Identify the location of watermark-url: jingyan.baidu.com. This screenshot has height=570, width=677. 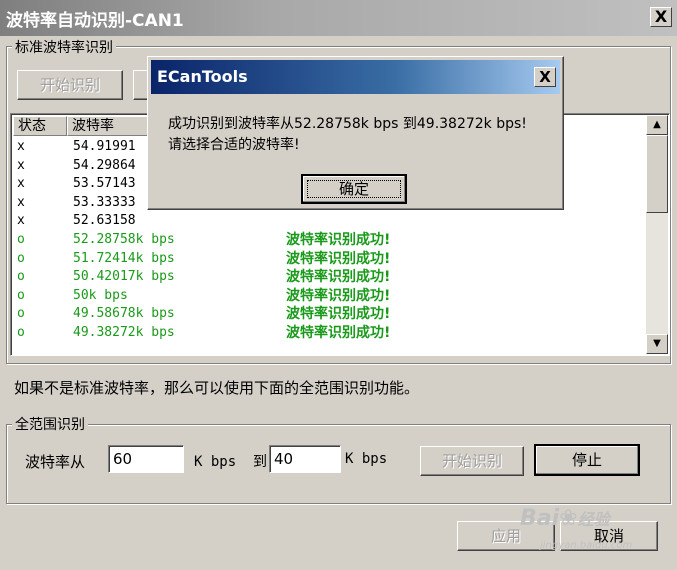
(586, 545).